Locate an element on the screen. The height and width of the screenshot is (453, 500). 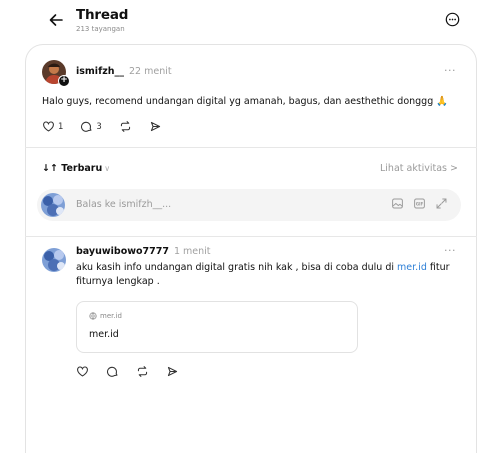
chevron-down-icon: ∨ is located at coordinates (107, 168).